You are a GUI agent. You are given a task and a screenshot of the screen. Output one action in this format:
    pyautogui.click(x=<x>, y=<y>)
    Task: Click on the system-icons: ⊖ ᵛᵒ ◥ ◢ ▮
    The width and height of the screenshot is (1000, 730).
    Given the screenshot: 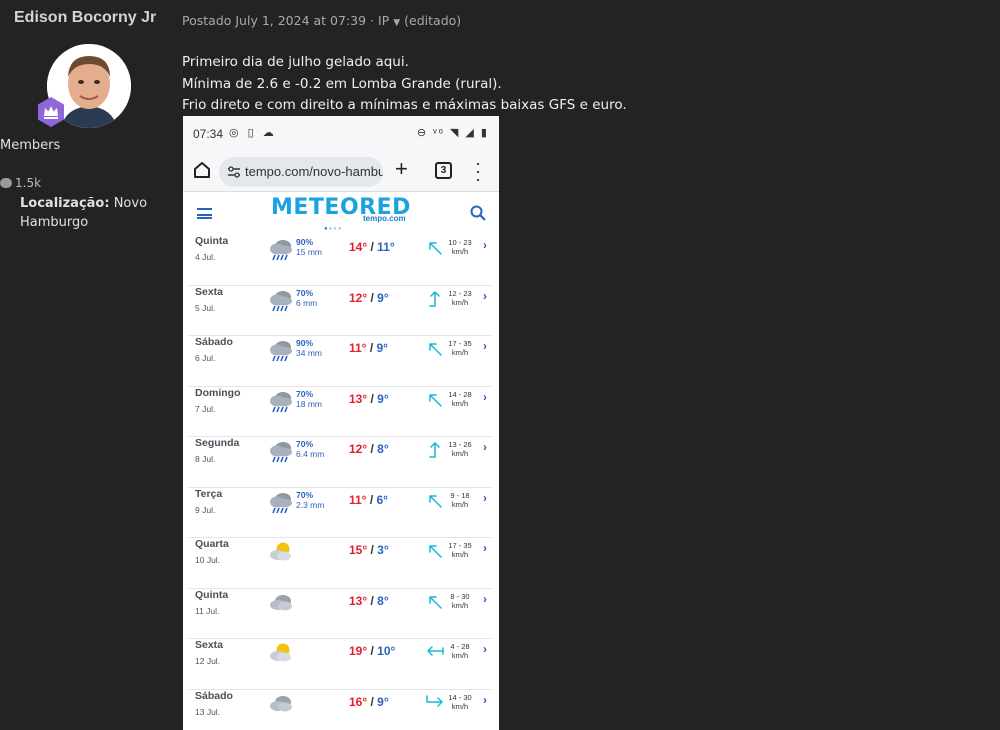 What is the action you would take?
    pyautogui.click(x=452, y=133)
    